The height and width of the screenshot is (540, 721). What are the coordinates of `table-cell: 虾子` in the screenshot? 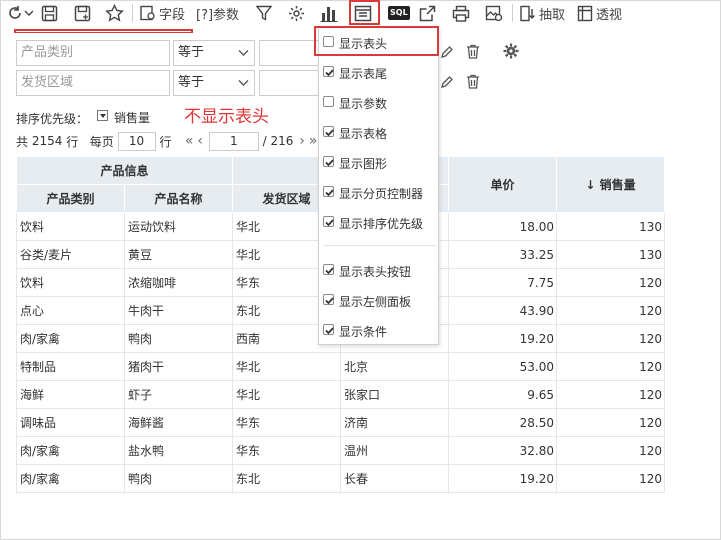 It's located at (178, 394).